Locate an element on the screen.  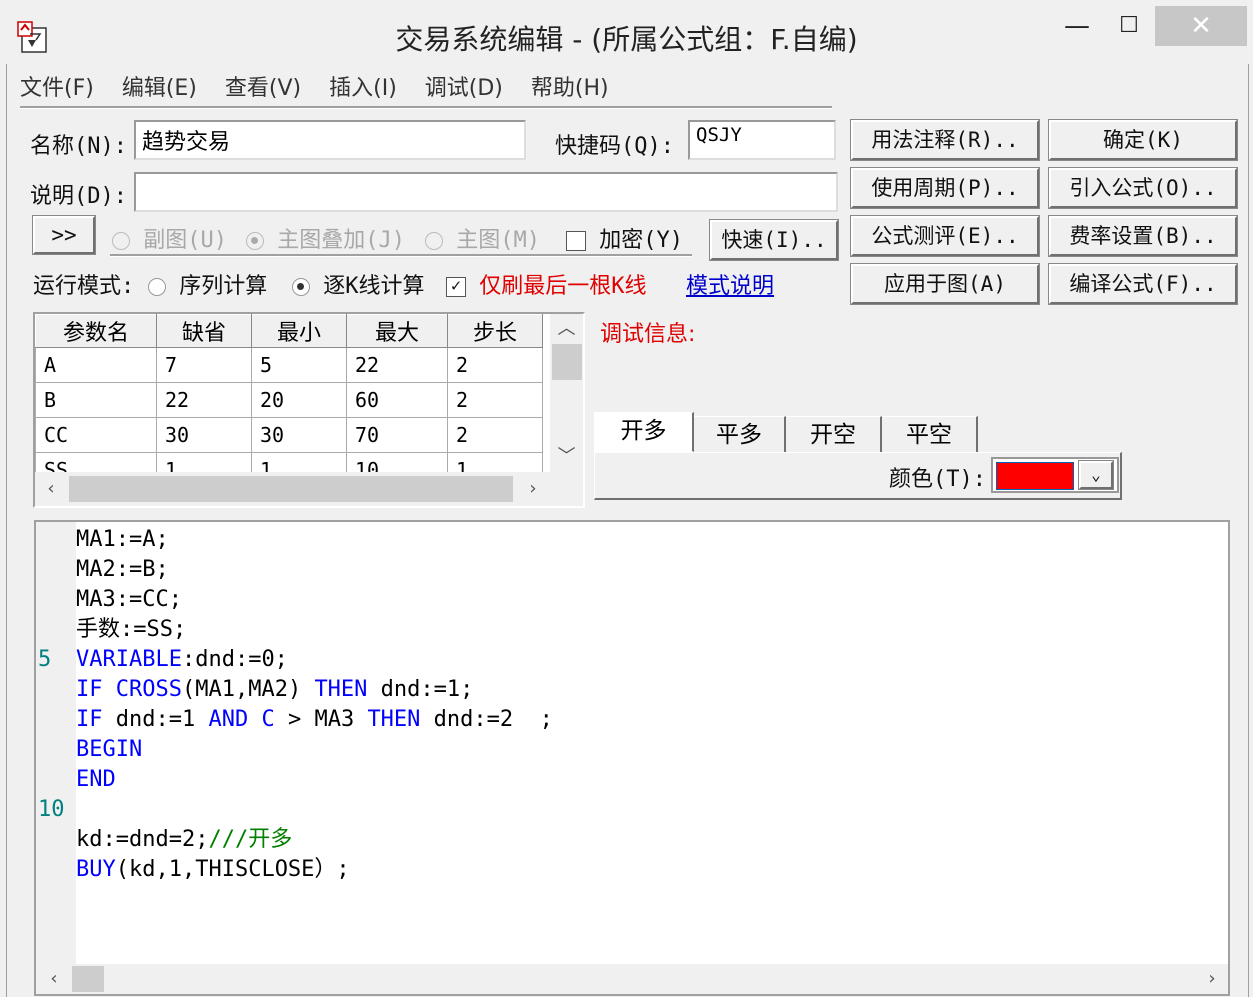
code-line: END is located at coordinates (314, 780).